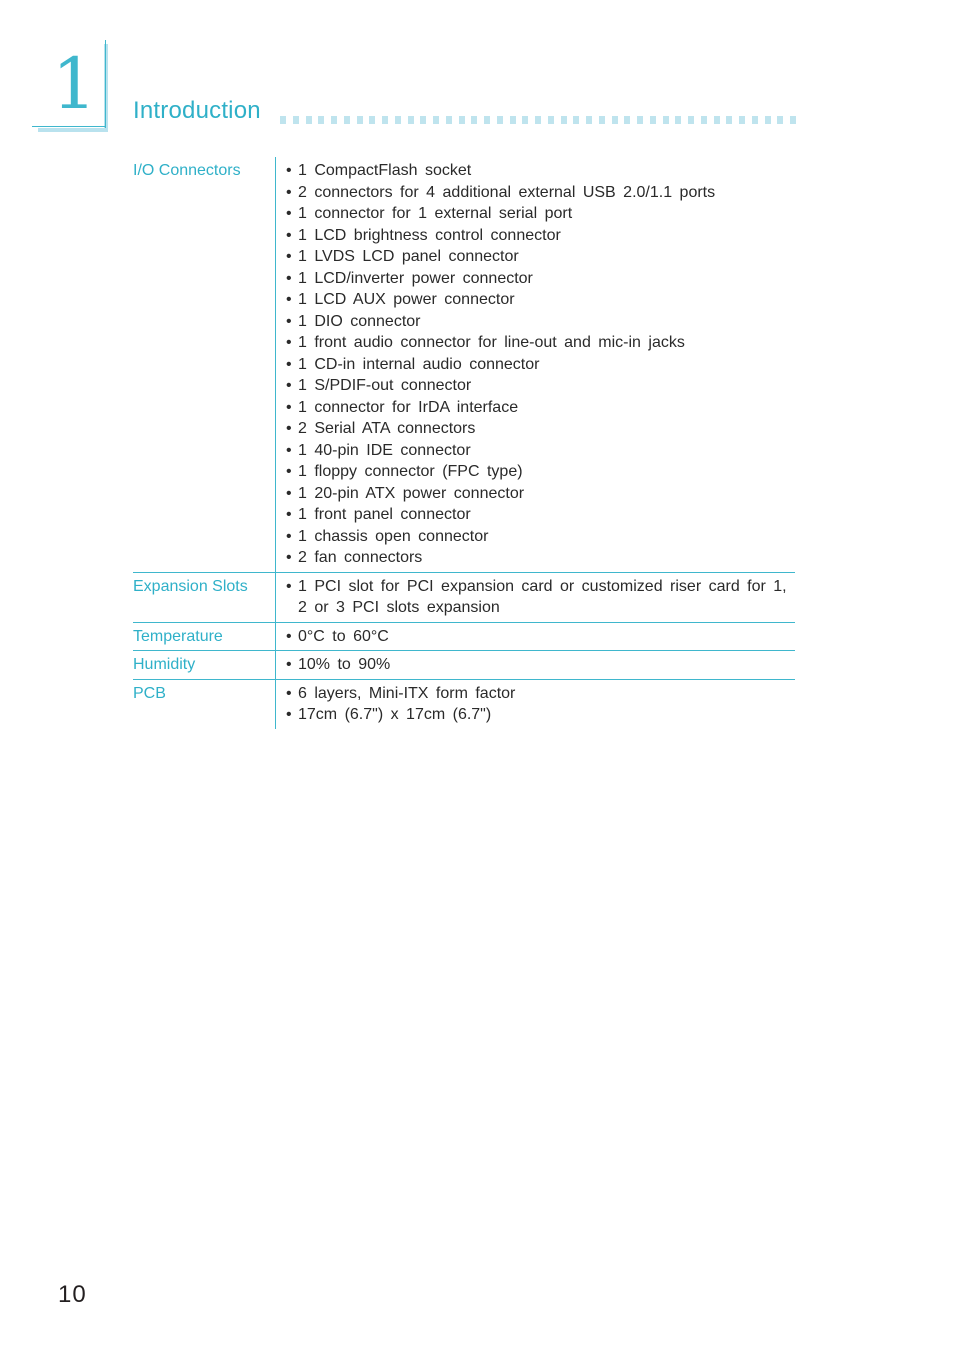 The image size is (954, 1351). I want to click on spec-label: I/O Connectors, so click(187, 170).